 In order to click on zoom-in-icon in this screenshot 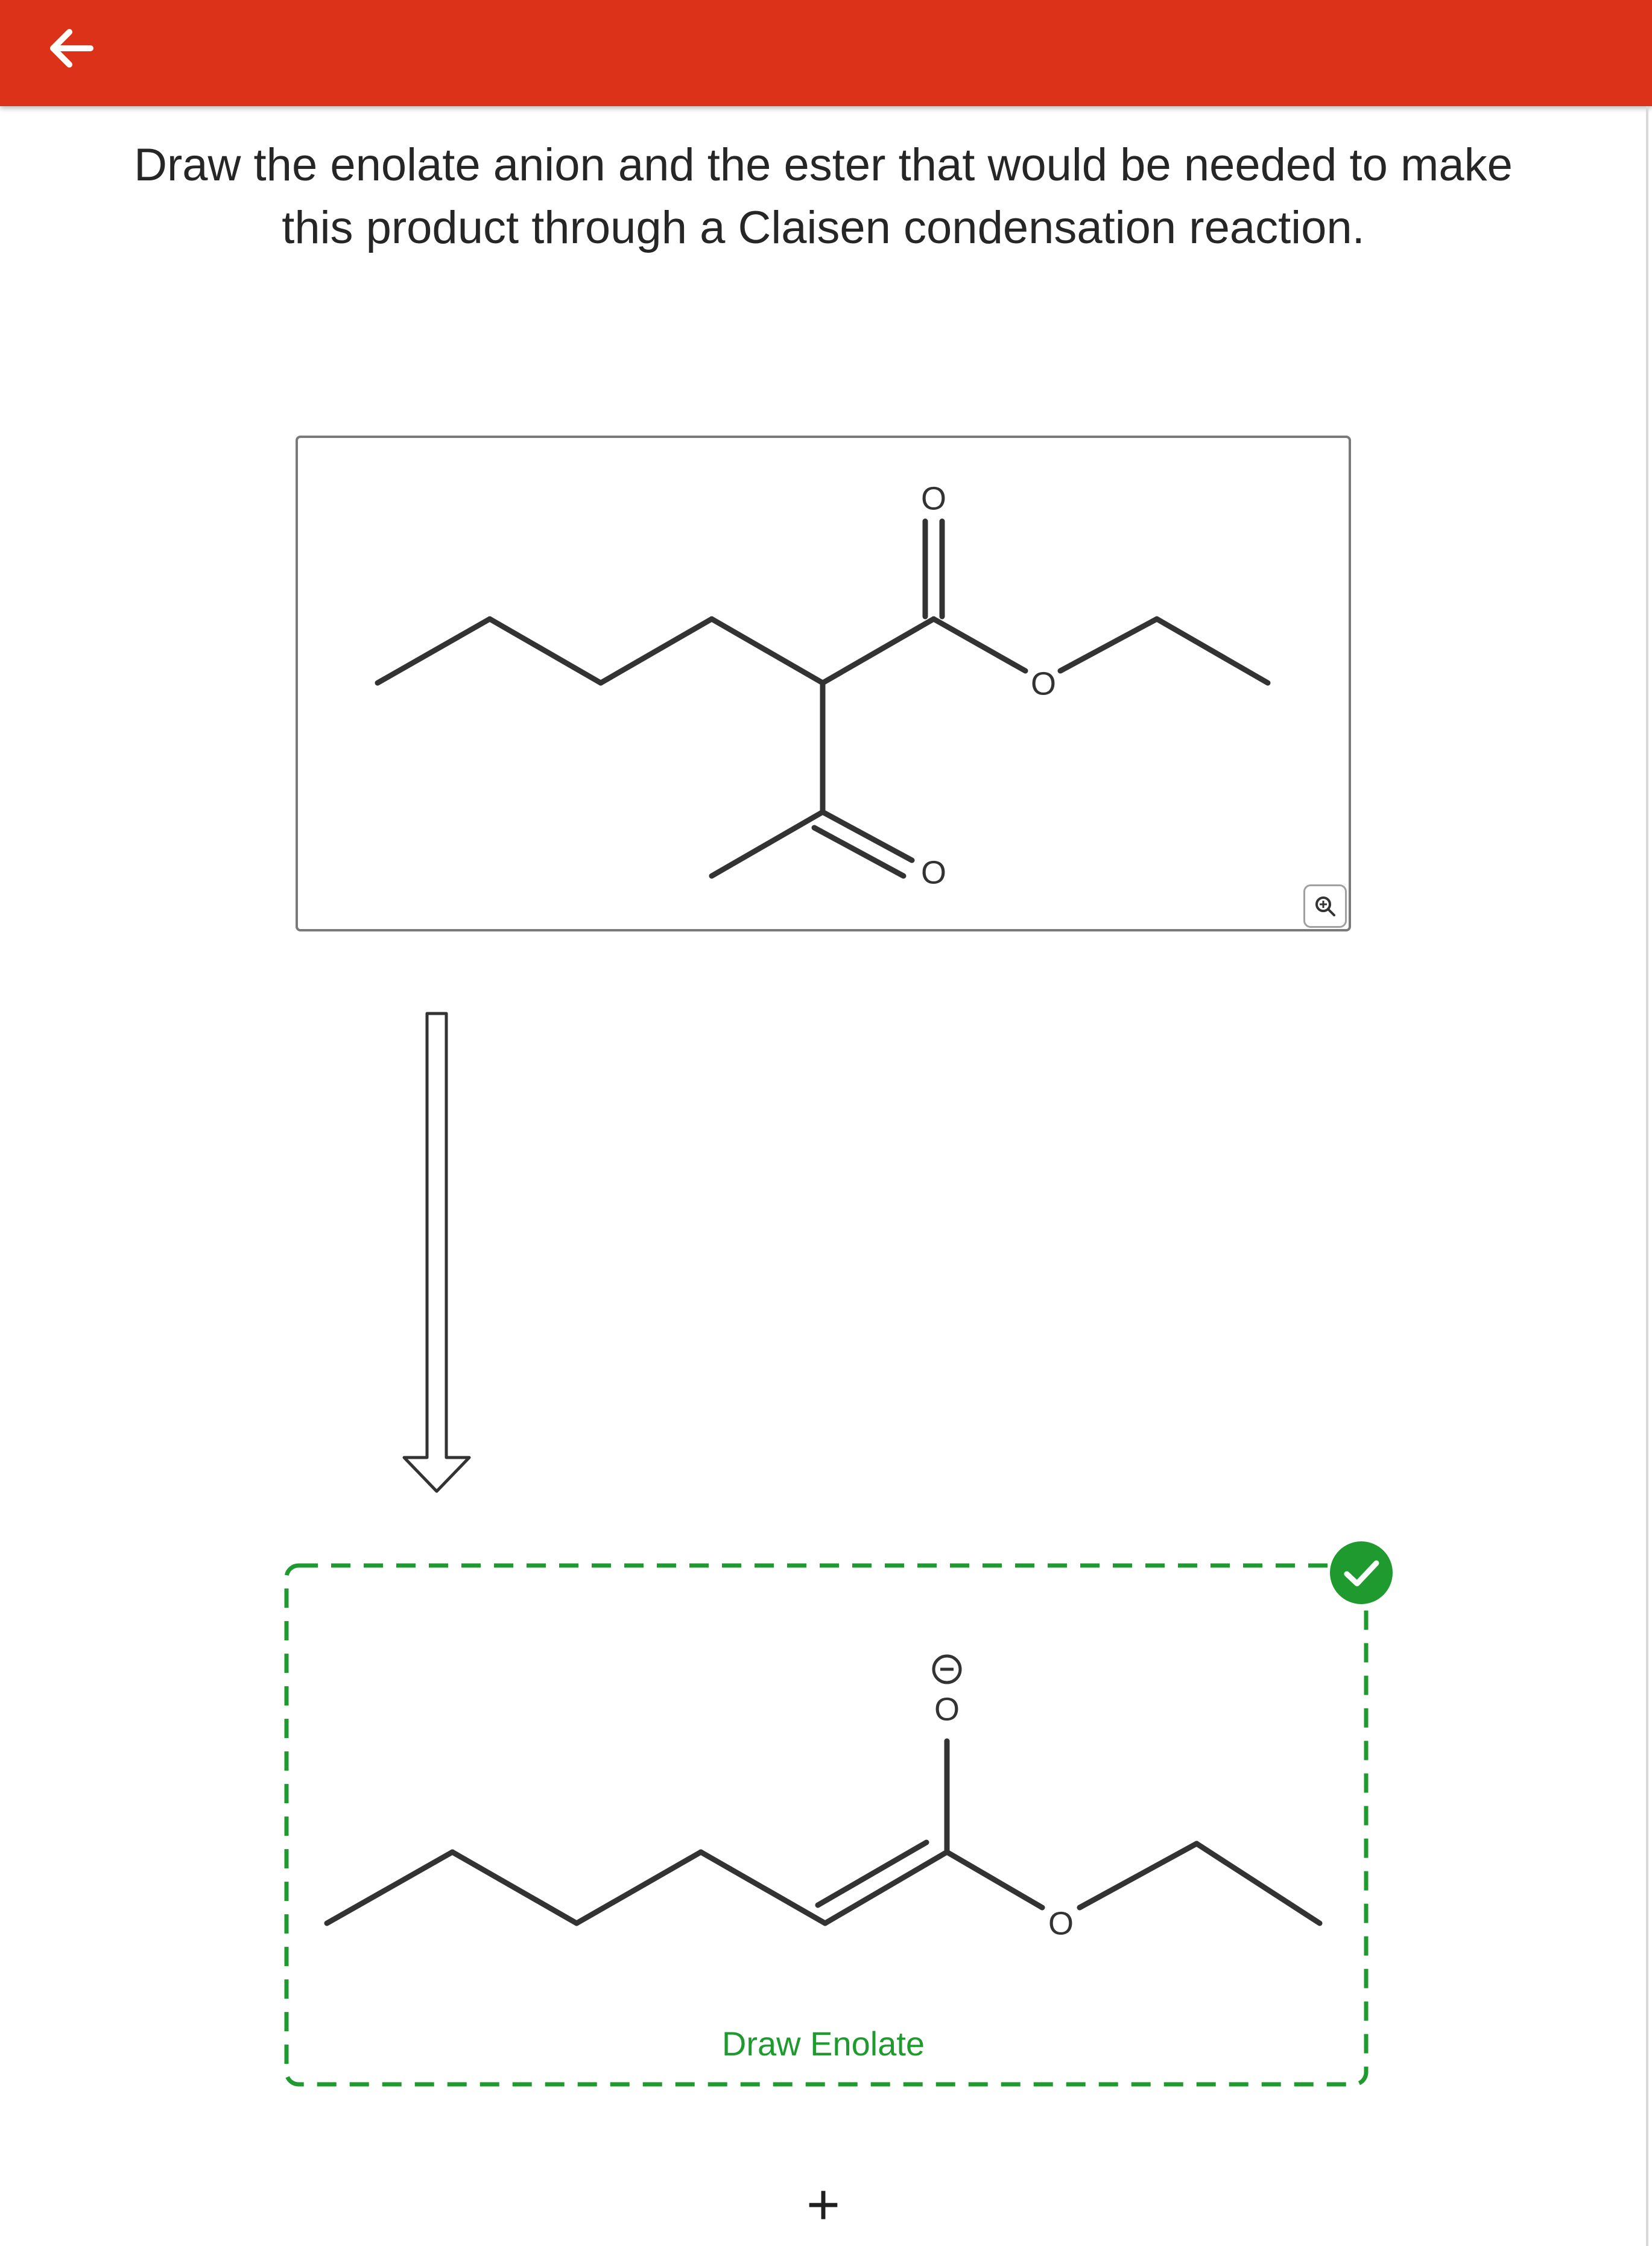, I will do `click(1325, 906)`.